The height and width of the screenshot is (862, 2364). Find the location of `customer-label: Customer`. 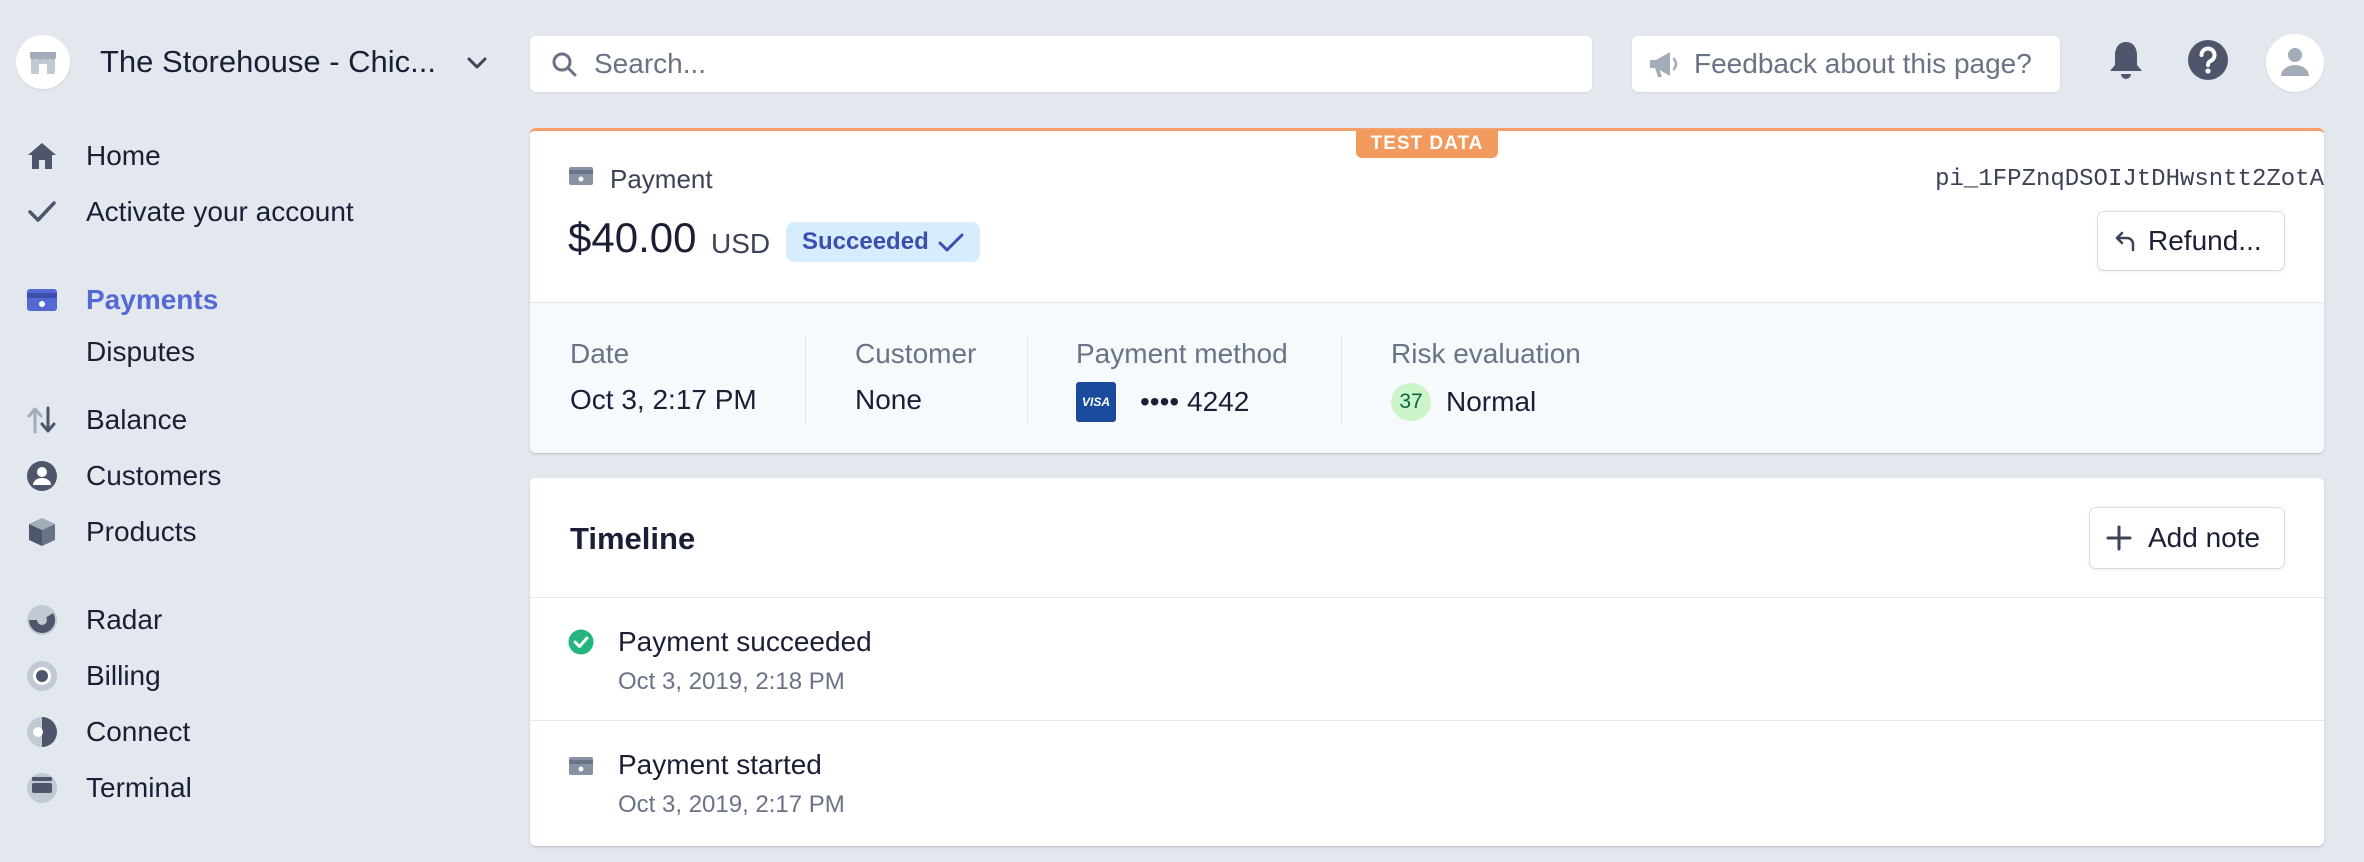

customer-label: Customer is located at coordinates (916, 353).